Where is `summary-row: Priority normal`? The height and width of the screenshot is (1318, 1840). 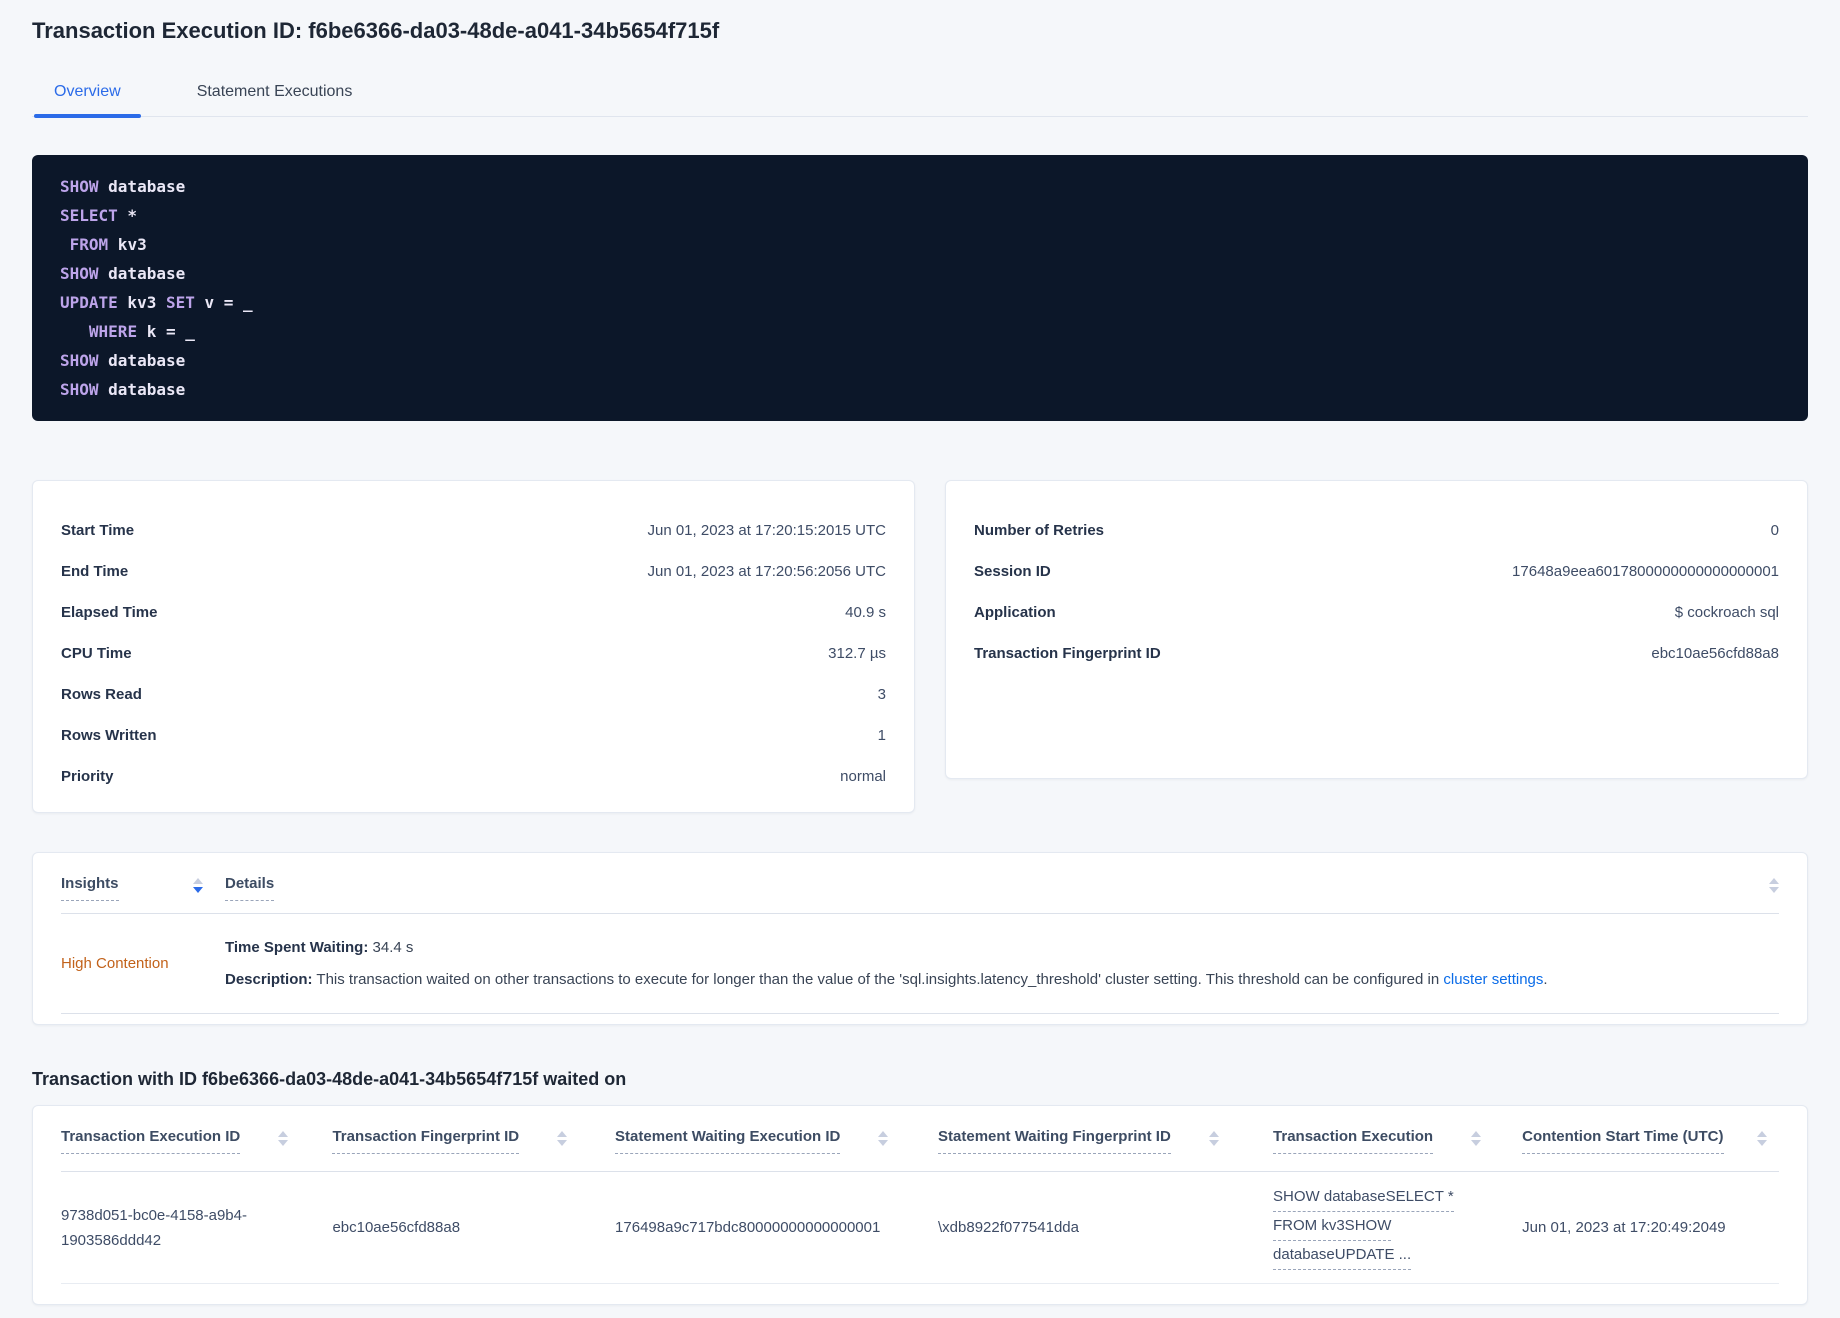
summary-row: Priority normal is located at coordinates (473, 776).